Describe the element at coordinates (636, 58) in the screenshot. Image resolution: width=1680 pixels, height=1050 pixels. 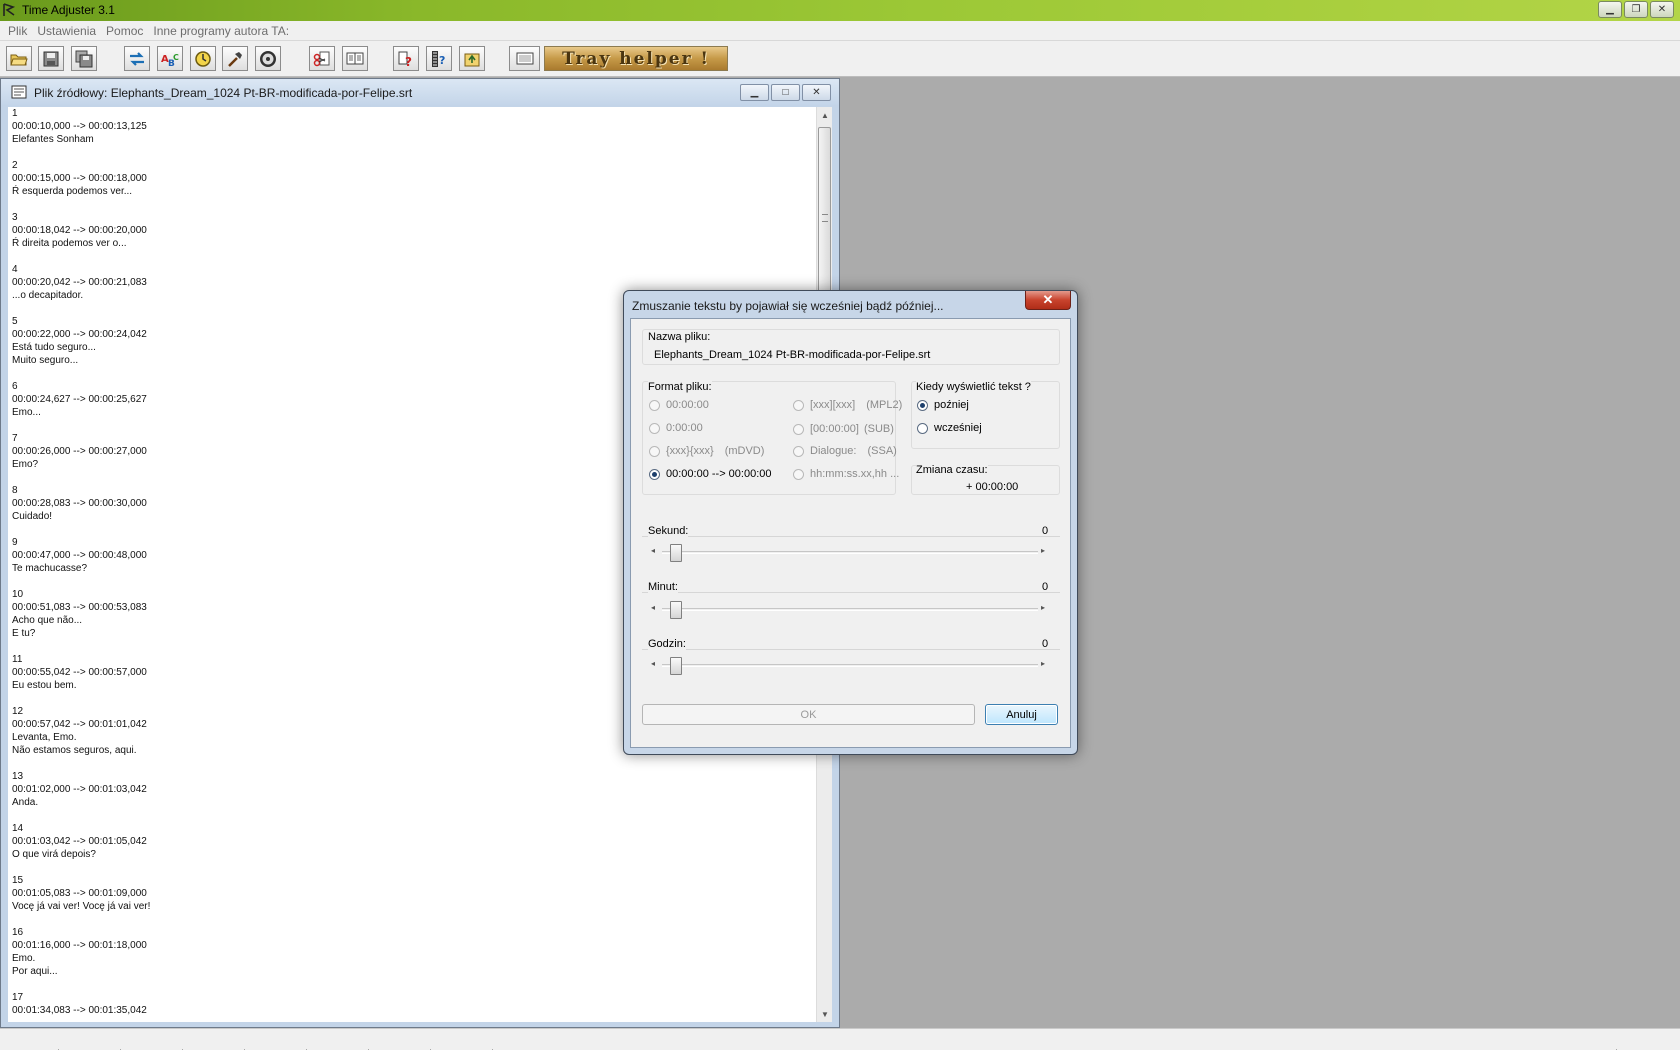
I see `tray-helper-button: Tray helper !` at that location.